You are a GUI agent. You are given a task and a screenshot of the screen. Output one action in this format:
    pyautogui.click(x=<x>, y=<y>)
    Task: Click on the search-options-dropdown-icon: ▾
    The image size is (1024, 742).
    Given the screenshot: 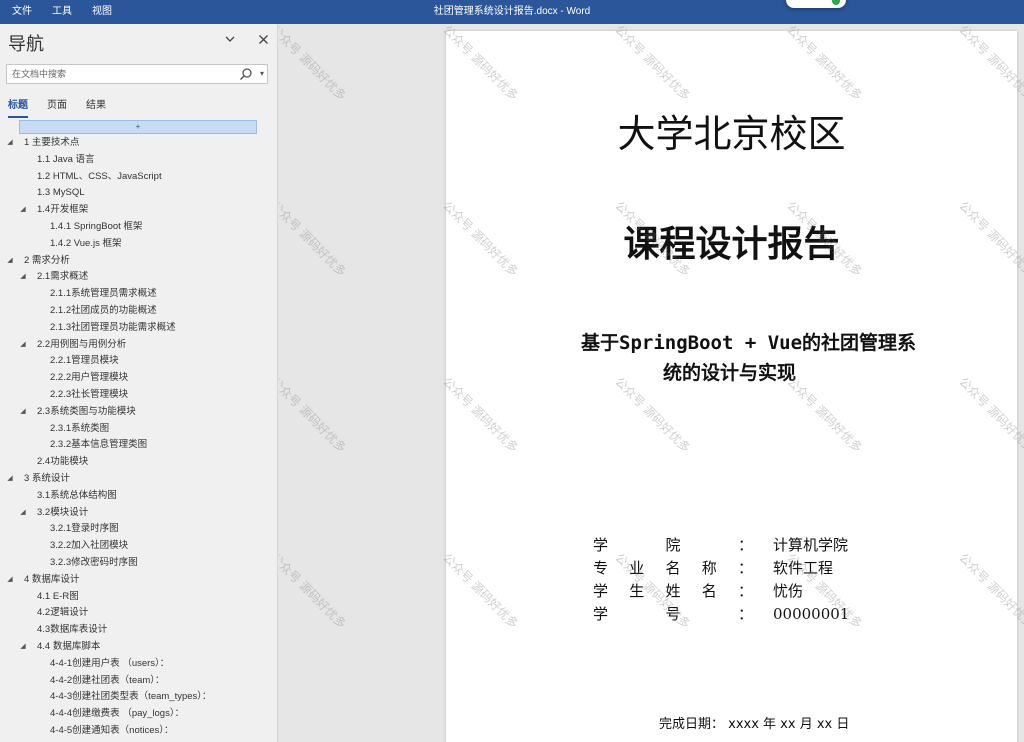 What is the action you would take?
    pyautogui.click(x=262, y=74)
    